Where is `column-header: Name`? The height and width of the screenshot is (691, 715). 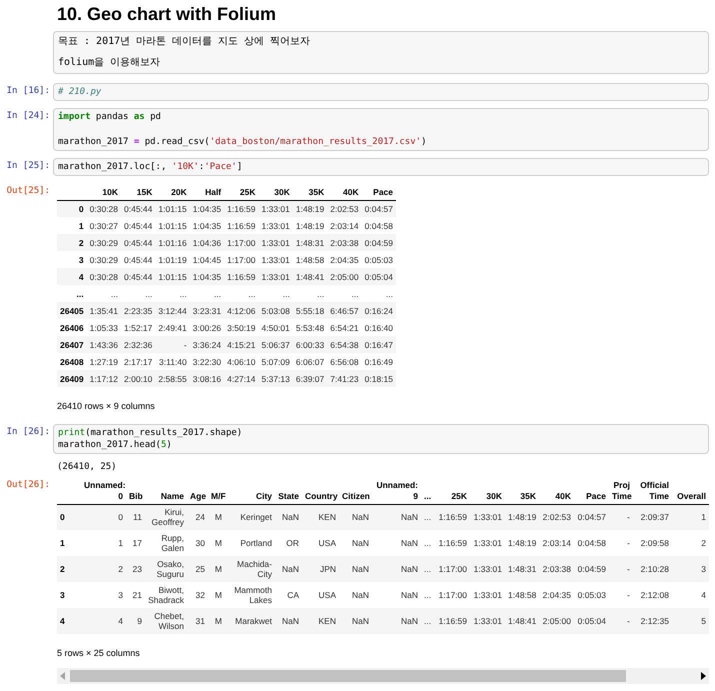
column-header: Name is located at coordinates (172, 496).